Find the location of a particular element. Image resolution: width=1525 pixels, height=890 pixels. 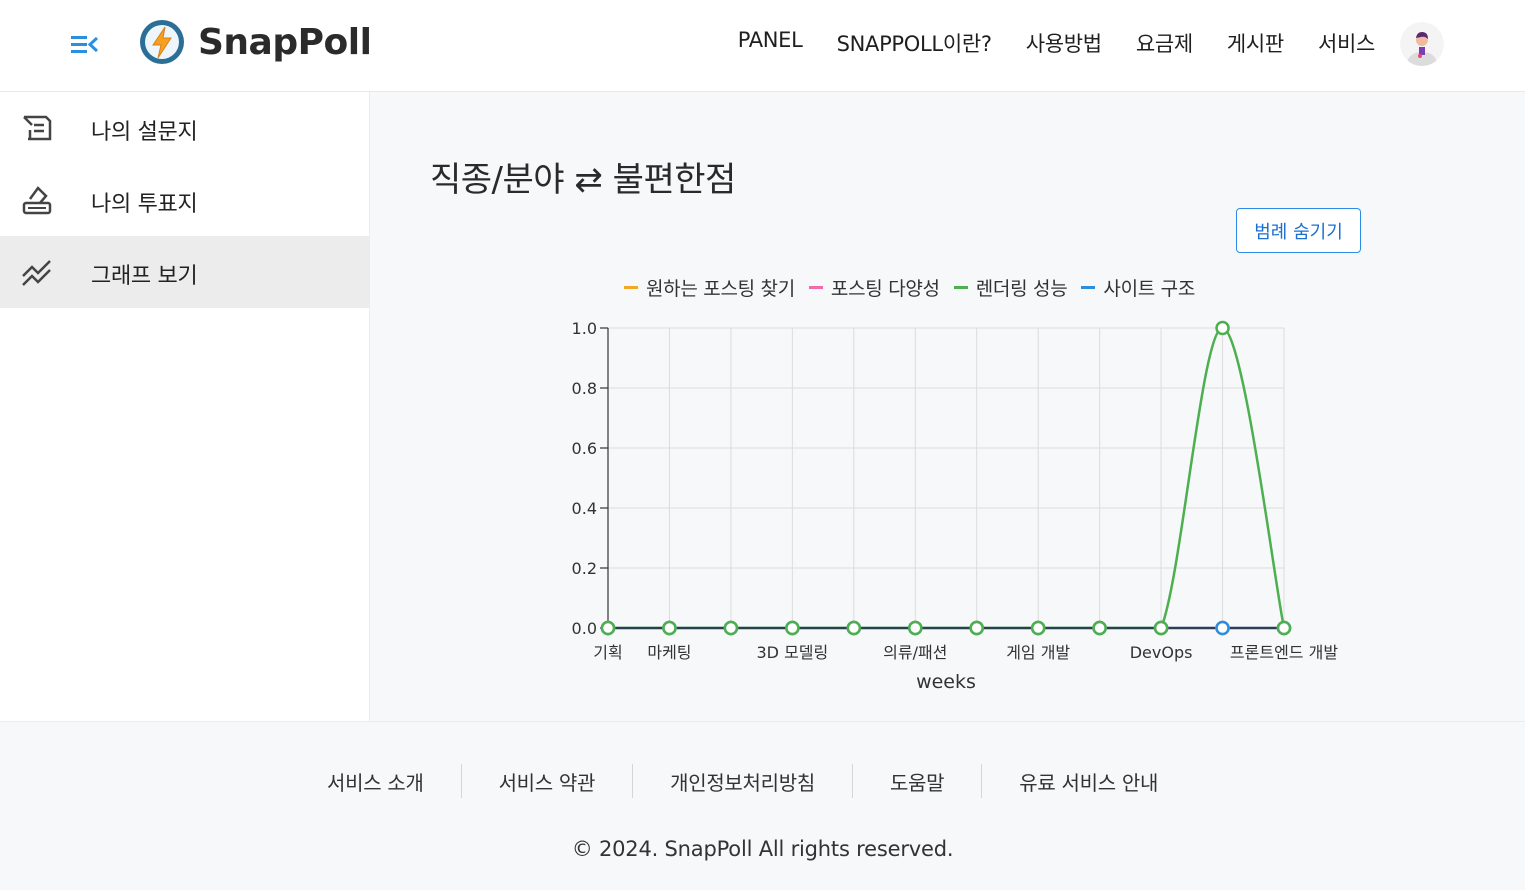

sidebar-item-label: 그래프 보기 is located at coordinates (144, 276).